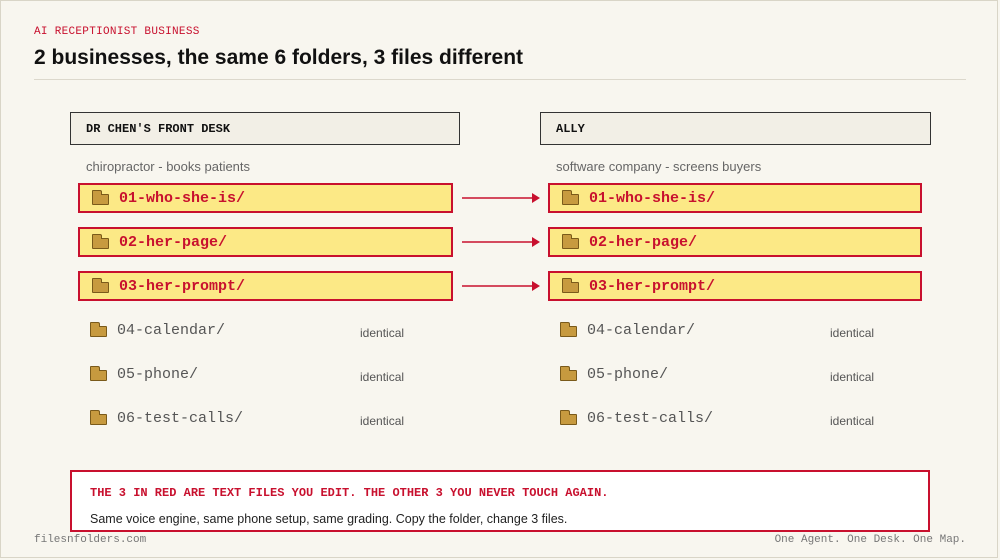  I want to click on footer-tagline: One Agent. One Desk. One Map., so click(870, 540).